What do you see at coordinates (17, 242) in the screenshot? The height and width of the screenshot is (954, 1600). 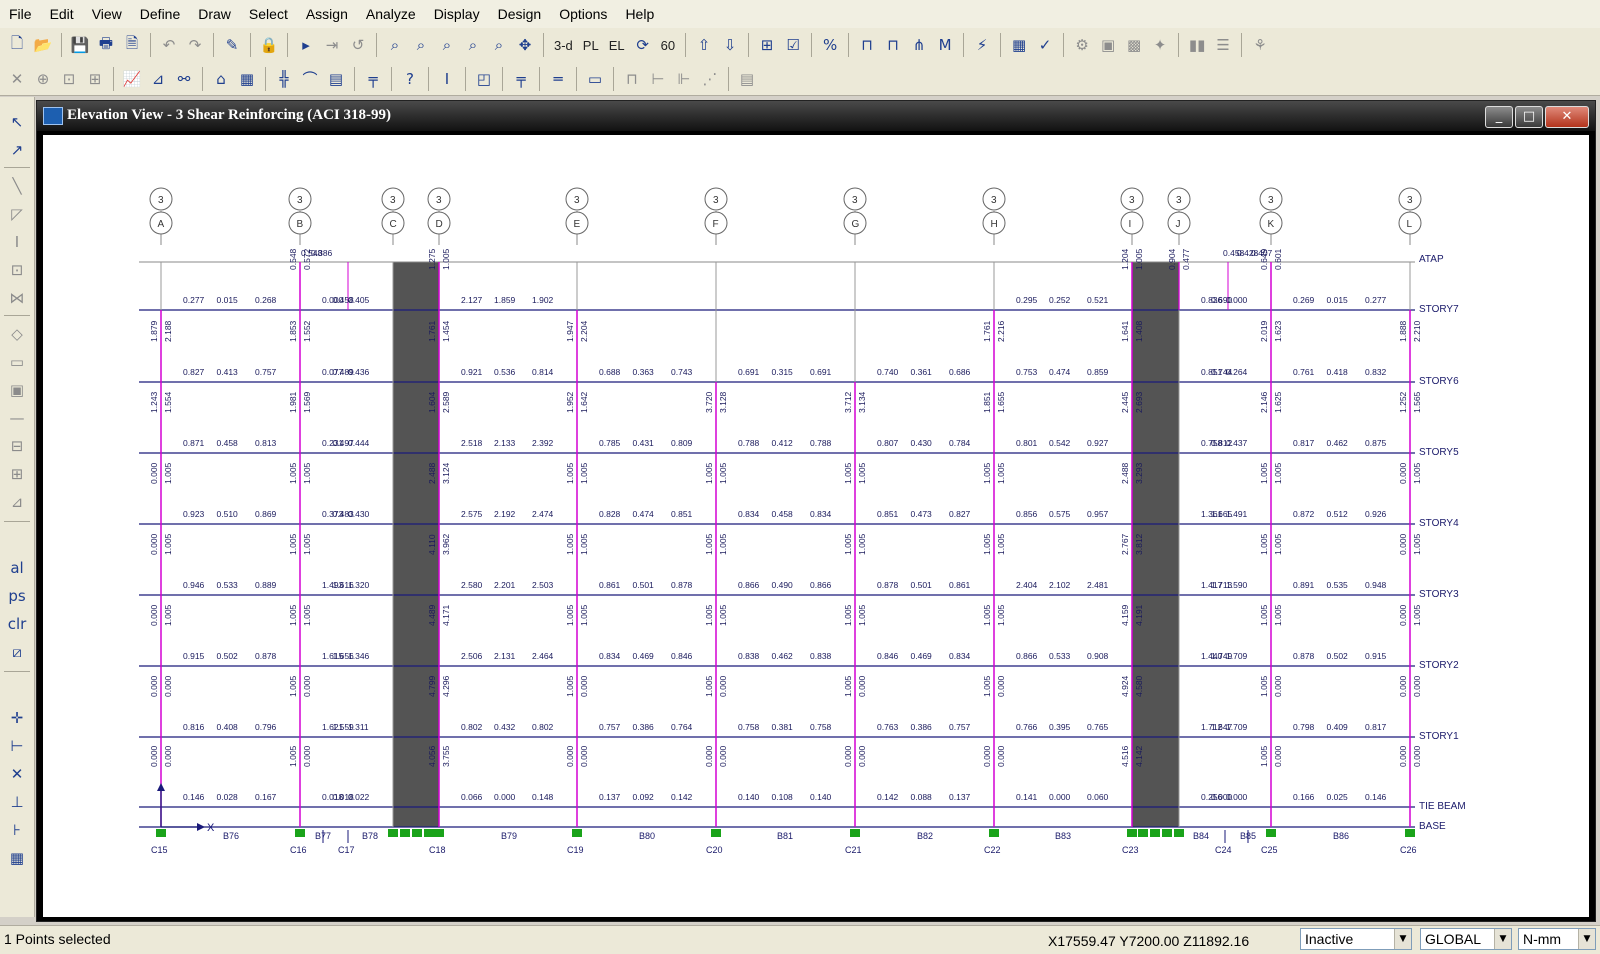 I see `draw-column-icon: I` at bounding box center [17, 242].